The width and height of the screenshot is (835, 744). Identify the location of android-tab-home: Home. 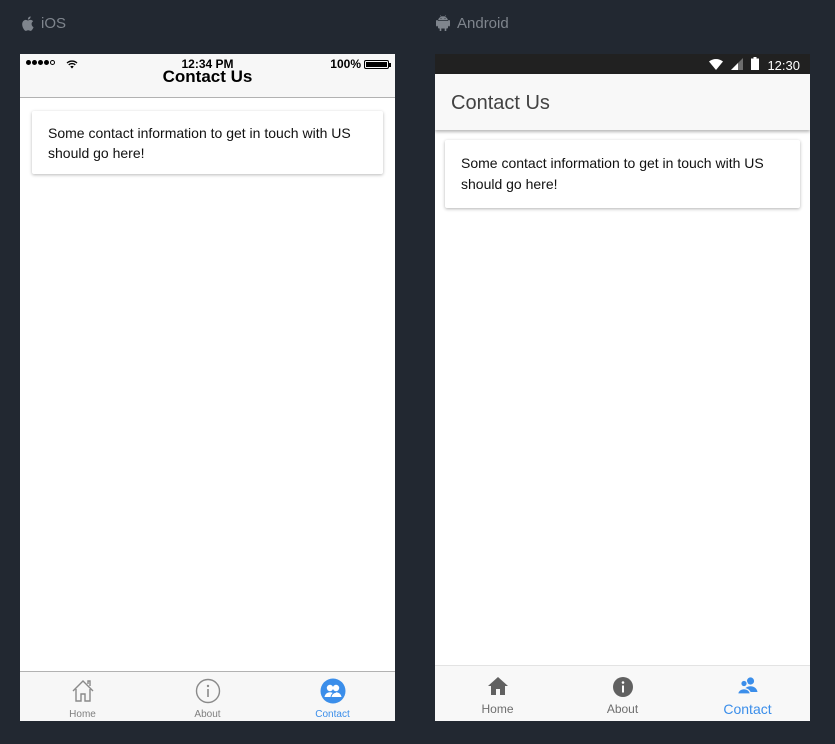
(497, 693).